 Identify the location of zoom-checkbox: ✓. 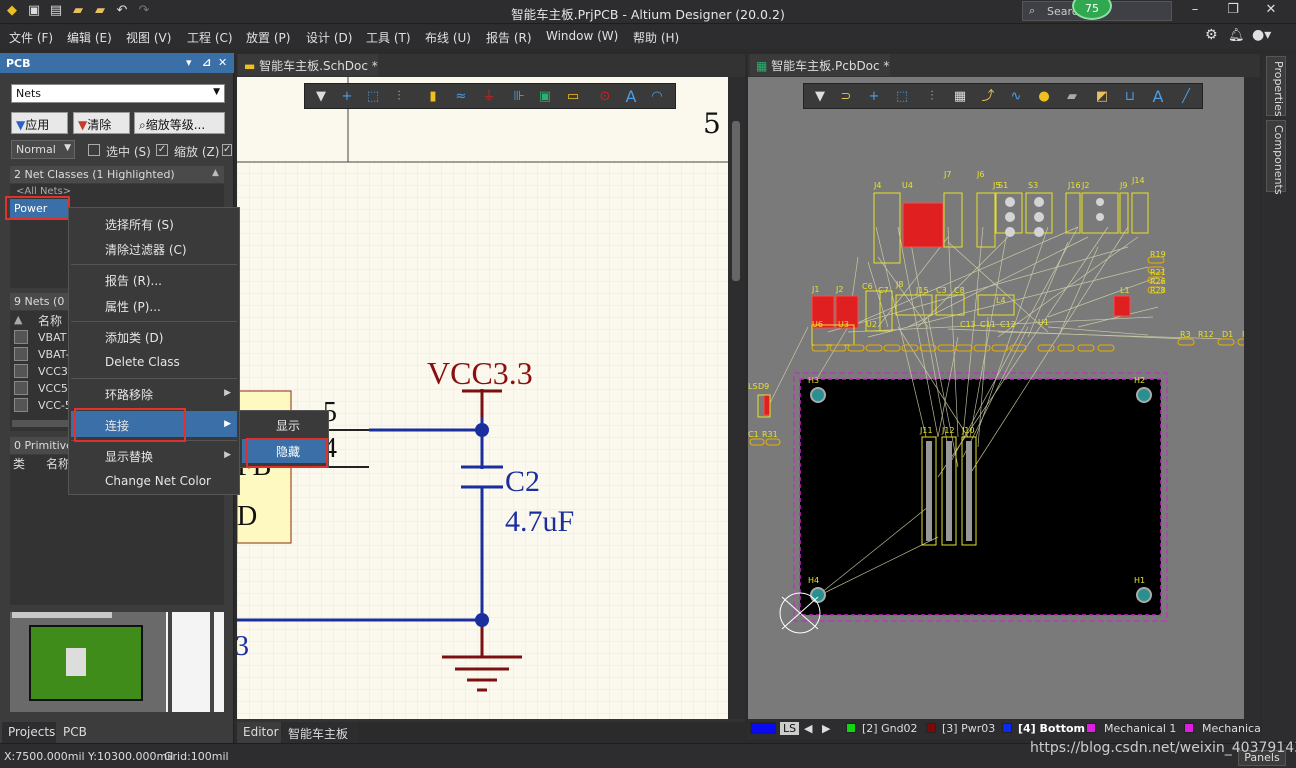
(162, 150).